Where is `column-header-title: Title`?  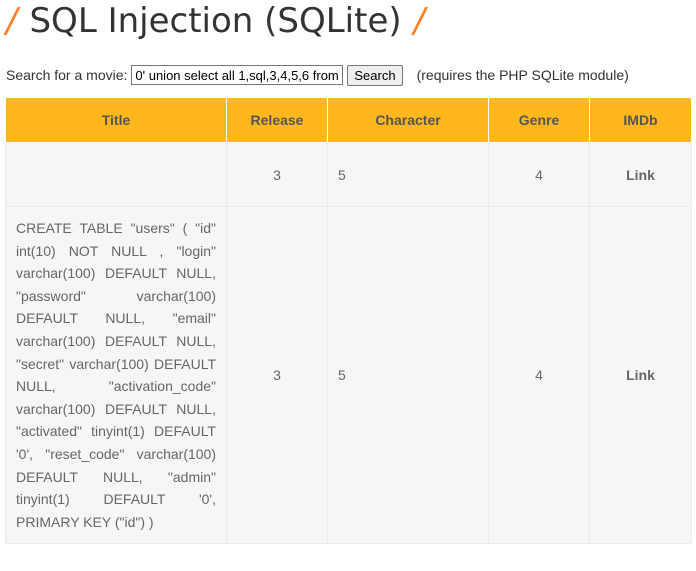 column-header-title: Title is located at coordinates (116, 120).